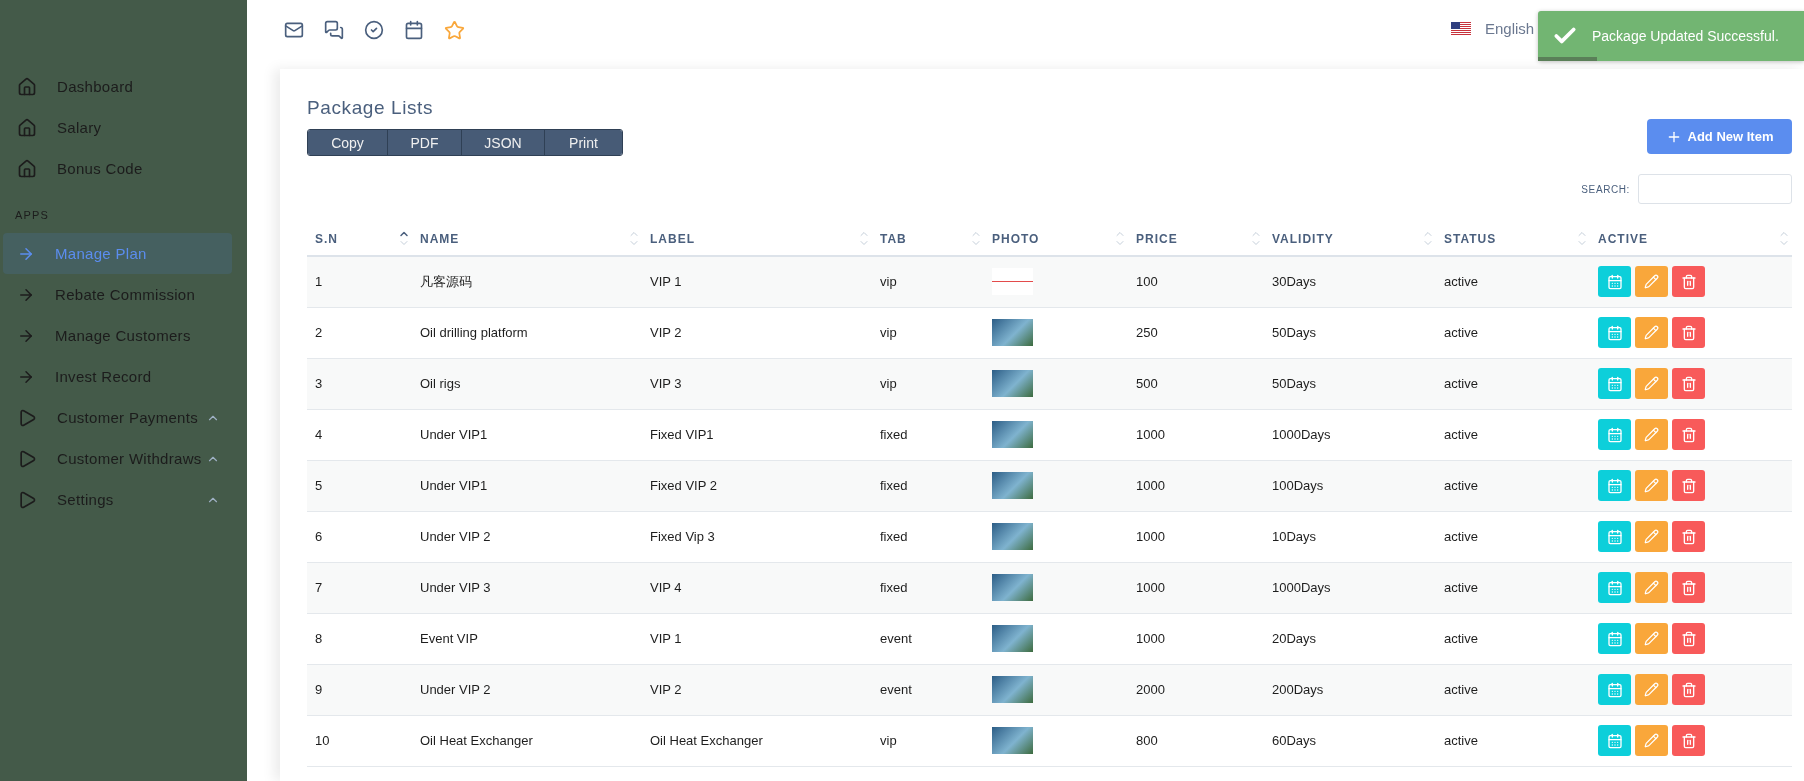  Describe the element at coordinates (502, 142) in the screenshot. I see `export-button: JSON` at that location.